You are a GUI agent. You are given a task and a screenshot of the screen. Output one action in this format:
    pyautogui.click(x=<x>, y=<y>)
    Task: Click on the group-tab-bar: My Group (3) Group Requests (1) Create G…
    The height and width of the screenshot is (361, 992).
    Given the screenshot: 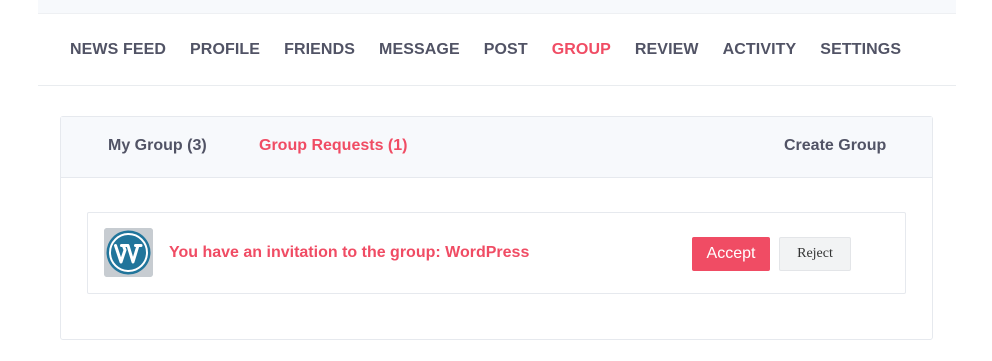 What is the action you would take?
    pyautogui.click(x=496, y=147)
    